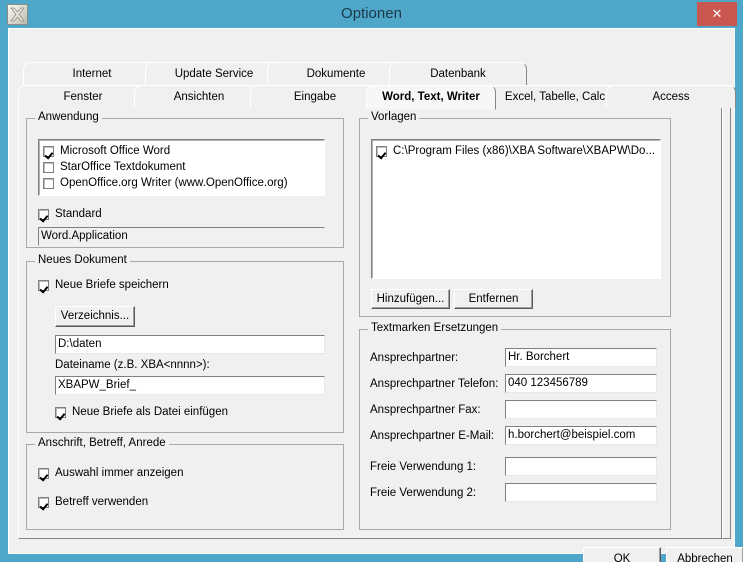 The height and width of the screenshot is (562, 743). What do you see at coordinates (581, 409) in the screenshot?
I see `ansprechpartner-fax-field` at bounding box center [581, 409].